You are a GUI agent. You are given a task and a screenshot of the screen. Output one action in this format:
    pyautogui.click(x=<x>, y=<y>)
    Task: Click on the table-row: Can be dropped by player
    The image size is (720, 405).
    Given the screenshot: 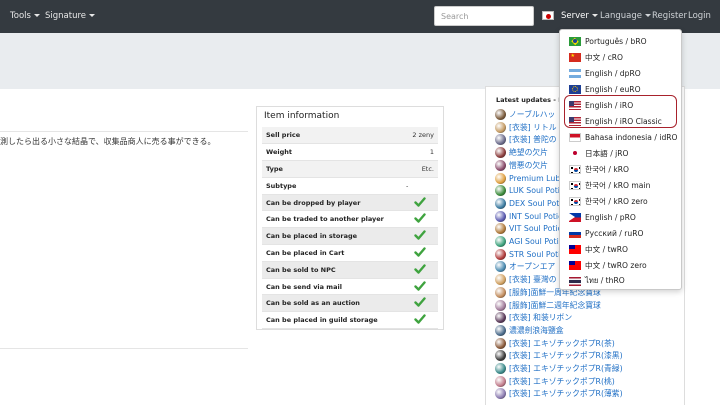 What is the action you would take?
    pyautogui.click(x=350, y=203)
    